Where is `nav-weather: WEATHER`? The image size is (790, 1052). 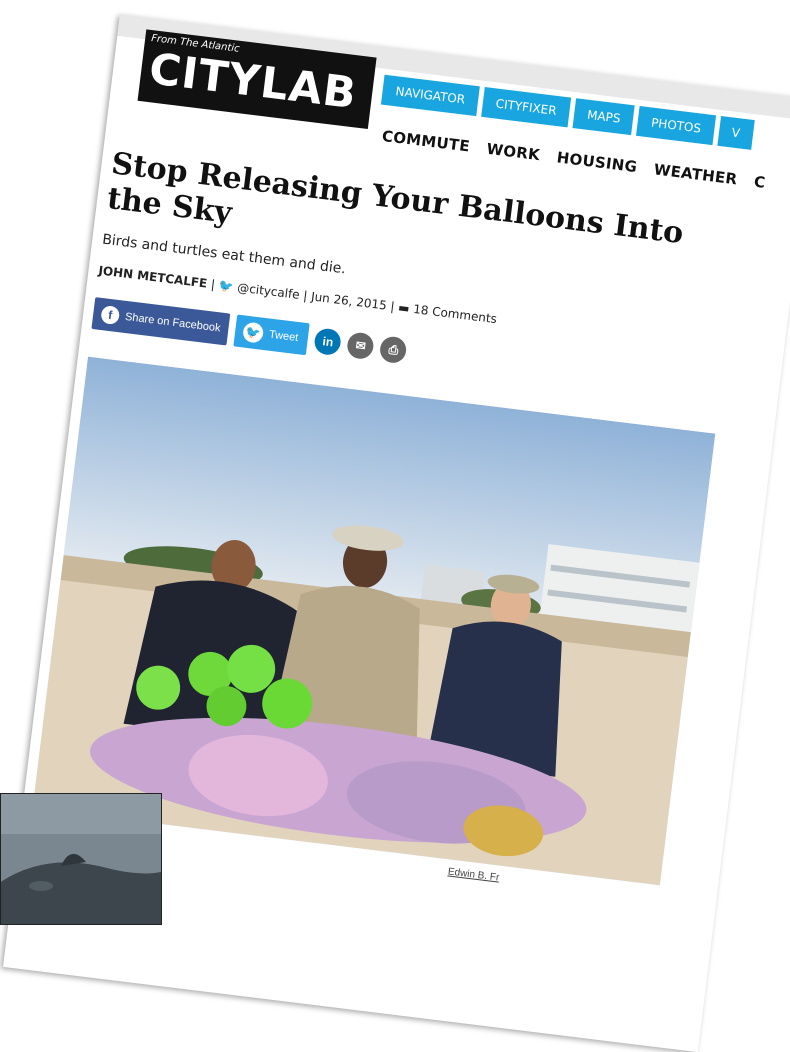 nav-weather: WEATHER is located at coordinates (695, 174).